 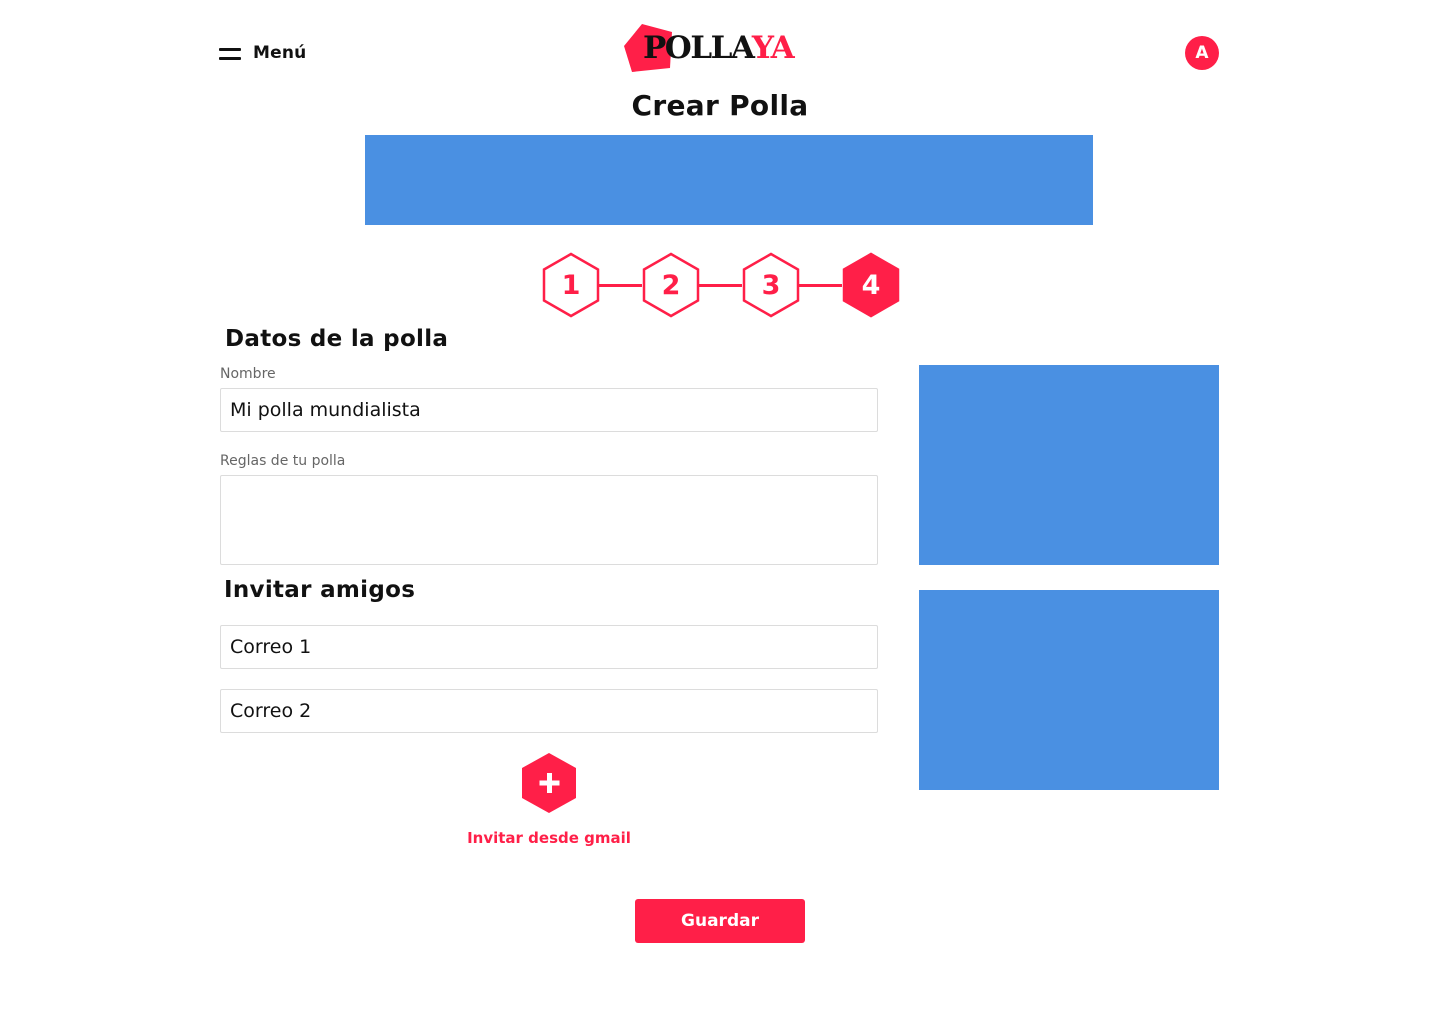 What do you see at coordinates (337, 339) in the screenshot?
I see `section-title-details: Datos de la polla` at bounding box center [337, 339].